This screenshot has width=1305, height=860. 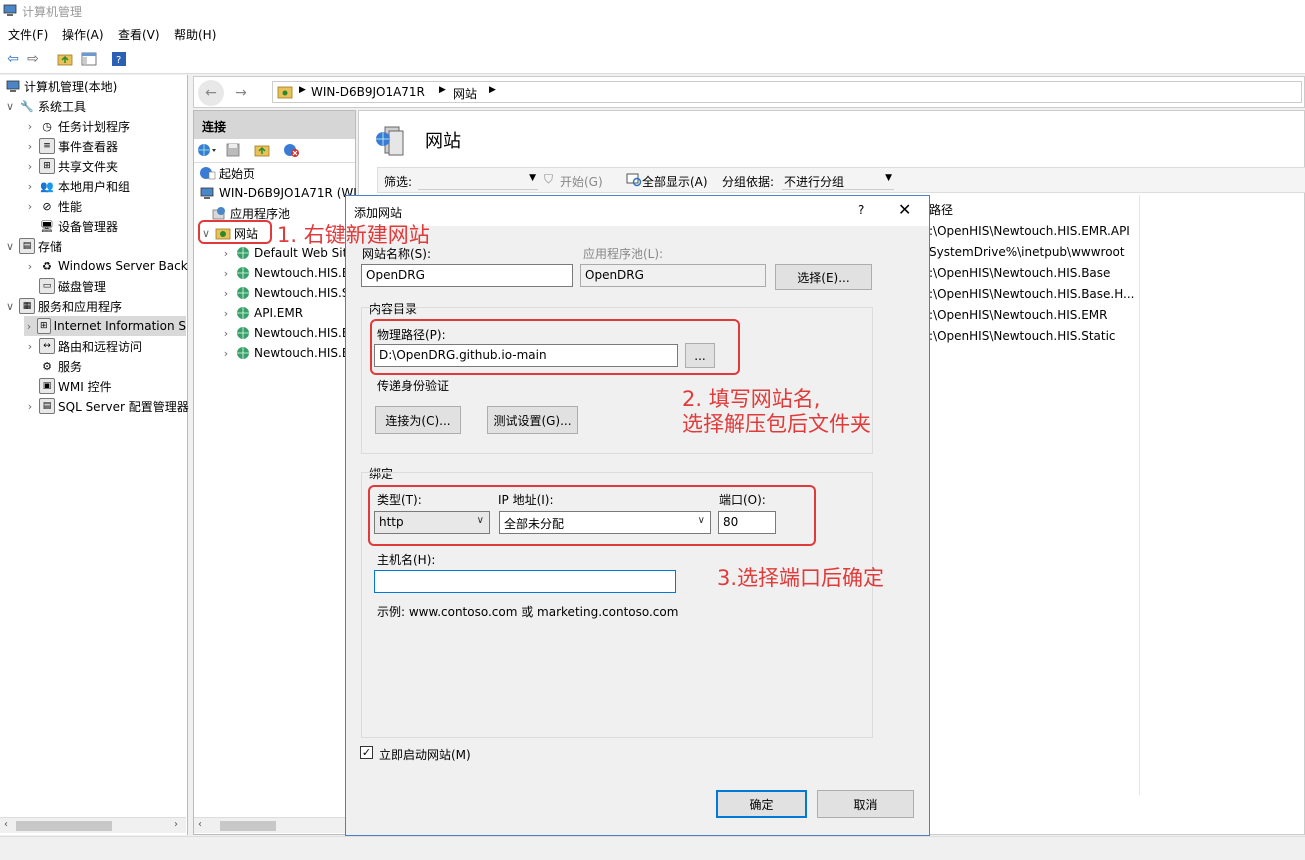 What do you see at coordinates (904, 209) in the screenshot?
I see `close-icon: ✕` at bounding box center [904, 209].